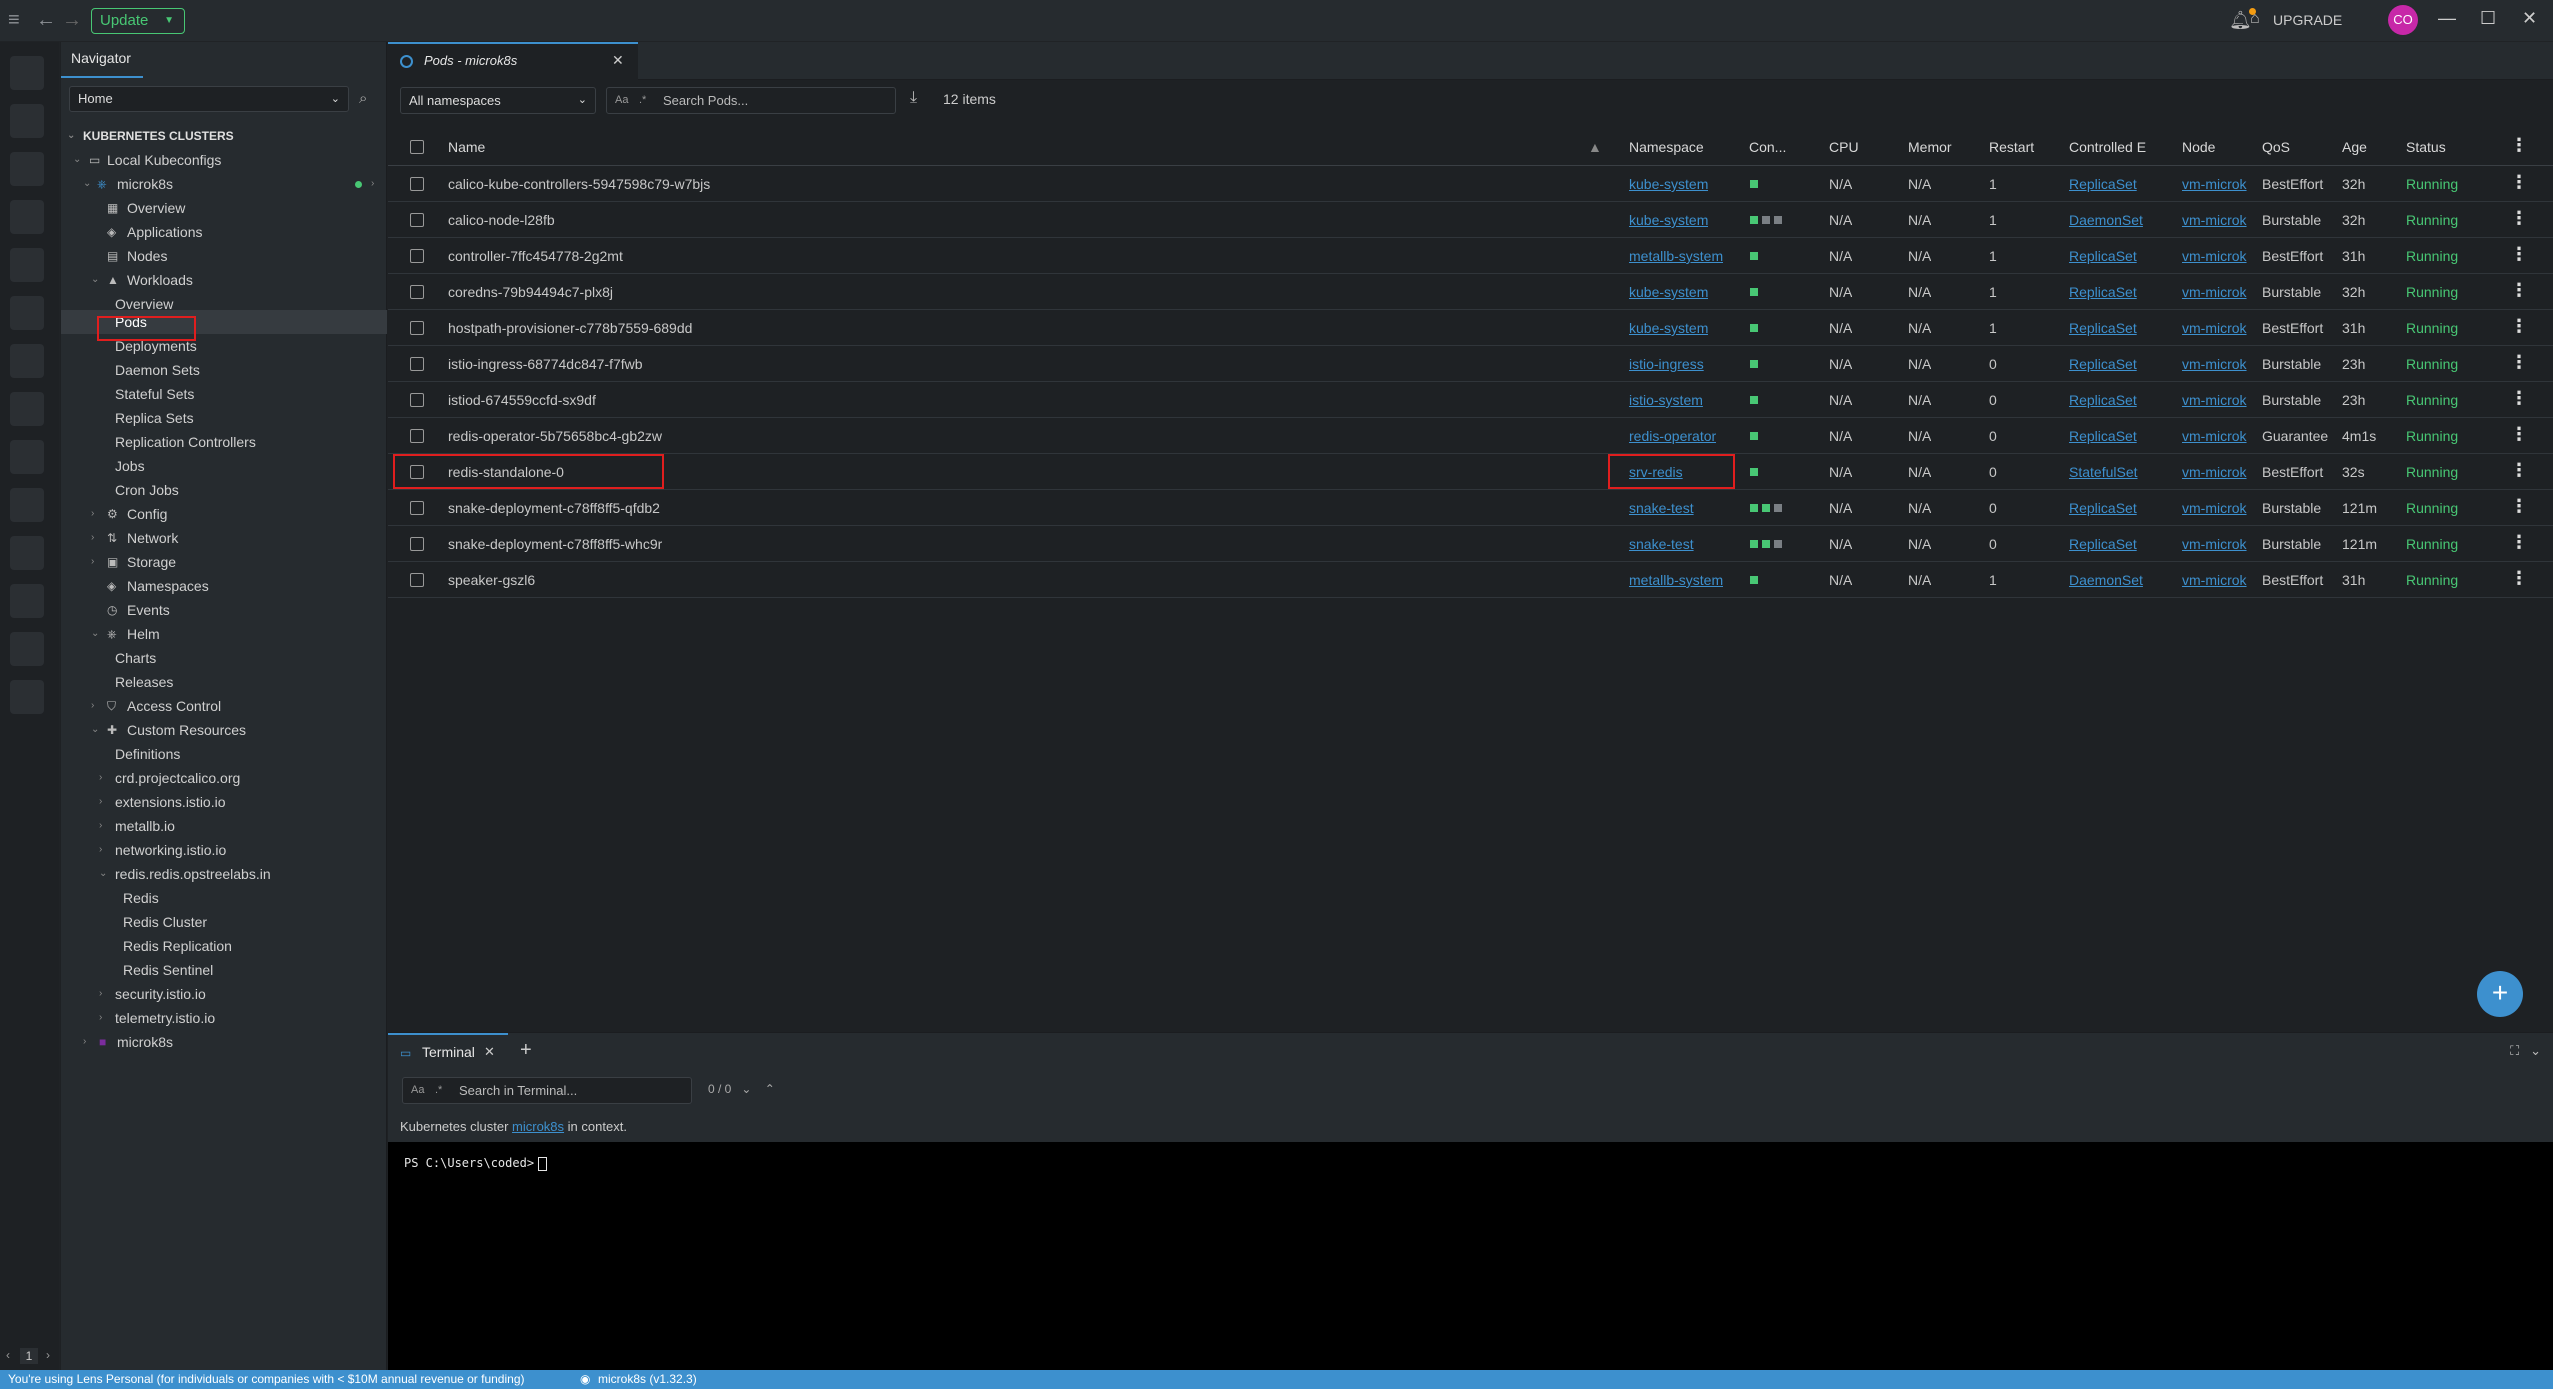 This screenshot has height=1389, width=2553. I want to click on sidebar-item-access-control: › ⛉ Access Control, so click(224, 706).